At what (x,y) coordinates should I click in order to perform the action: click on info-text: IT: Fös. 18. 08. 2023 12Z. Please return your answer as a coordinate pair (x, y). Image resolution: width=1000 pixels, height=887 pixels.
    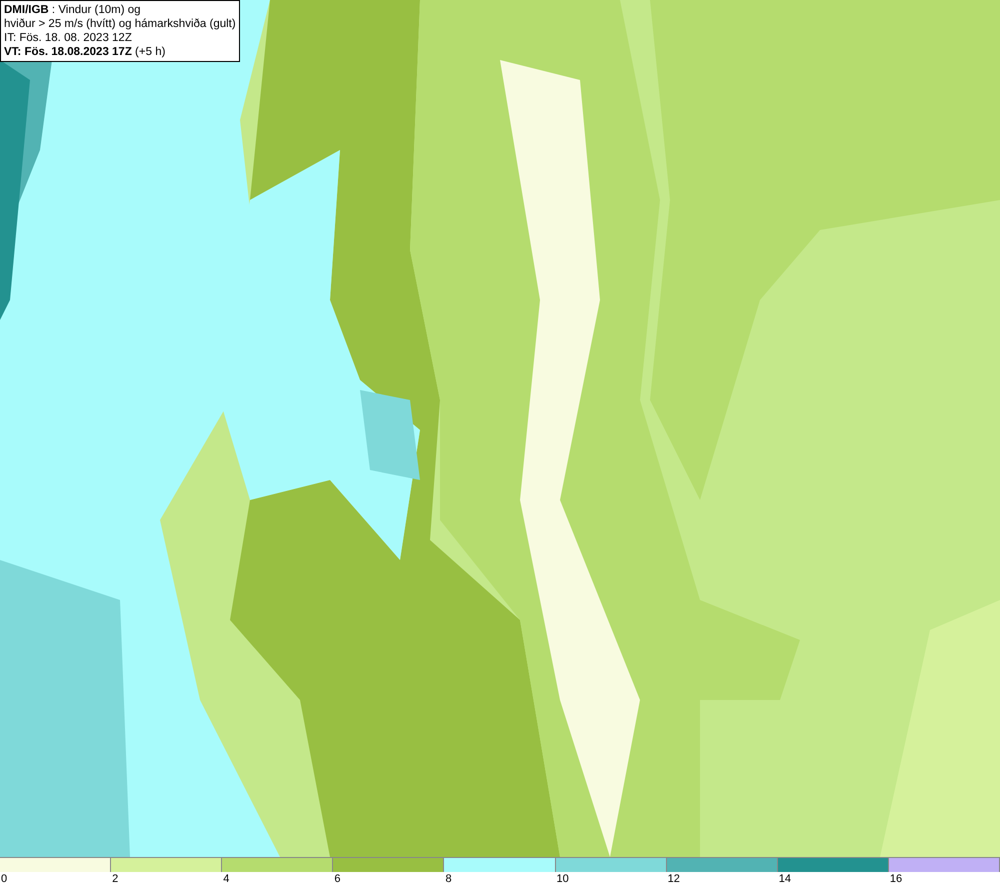
    Looking at the image, I should click on (68, 38).